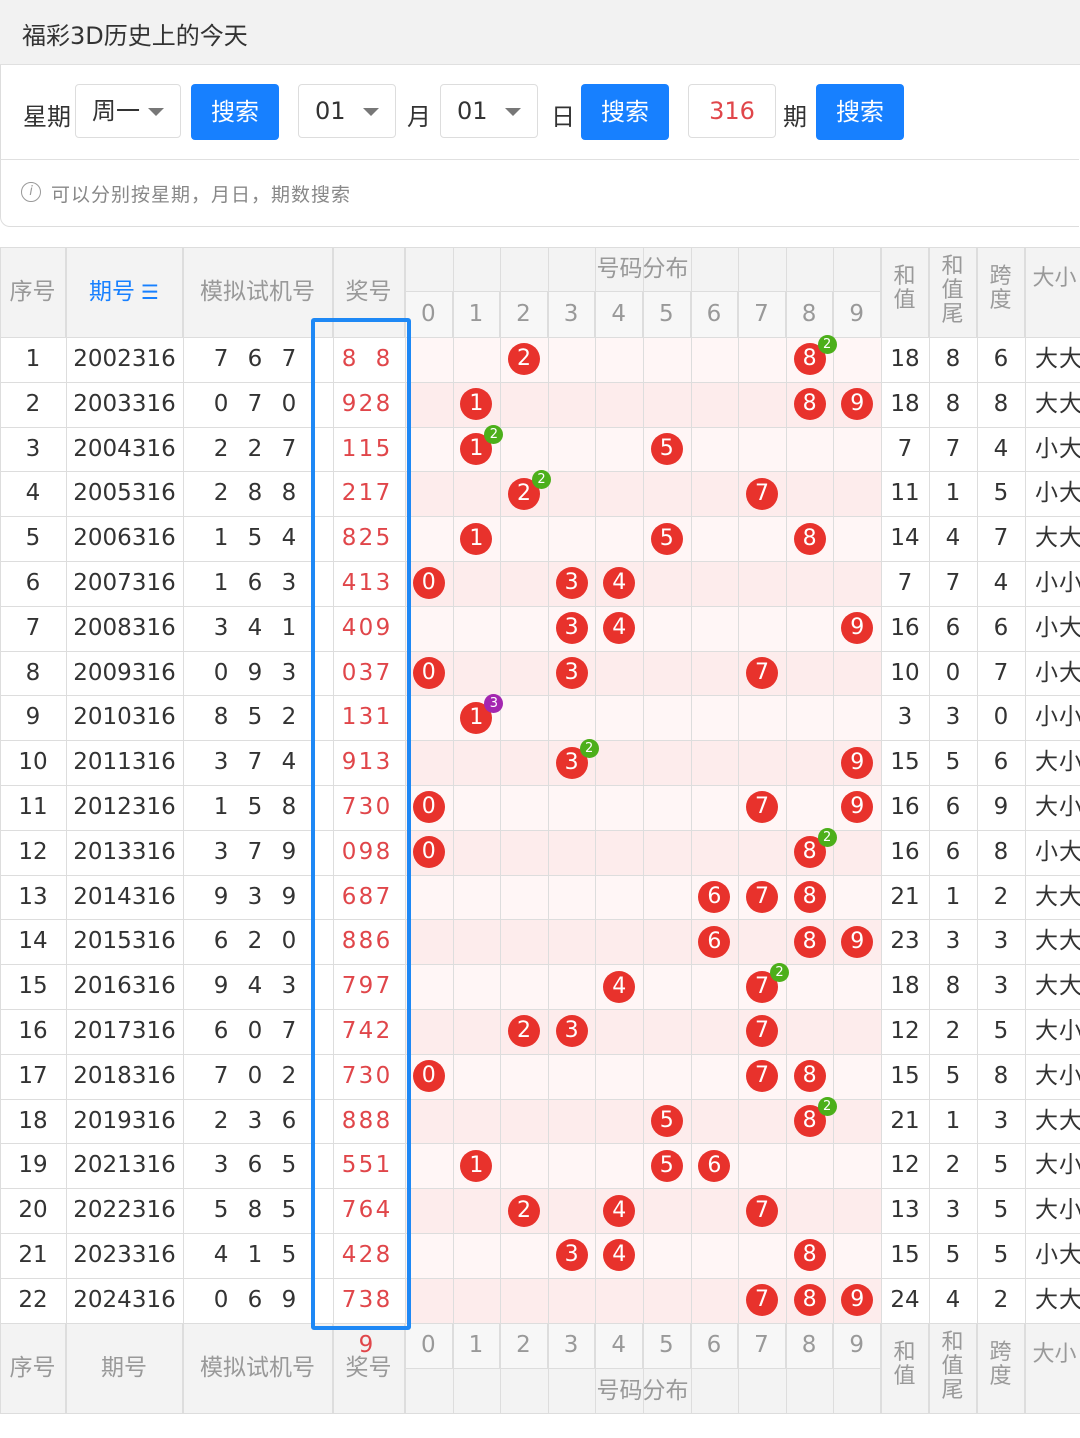  I want to click on issue-number: 2018316, so click(124, 1075).